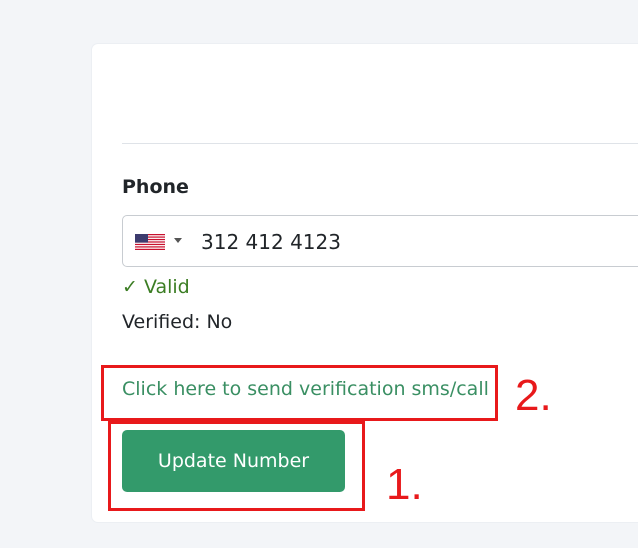  What do you see at coordinates (177, 322) in the screenshot?
I see `verified-status: Verified: No` at bounding box center [177, 322].